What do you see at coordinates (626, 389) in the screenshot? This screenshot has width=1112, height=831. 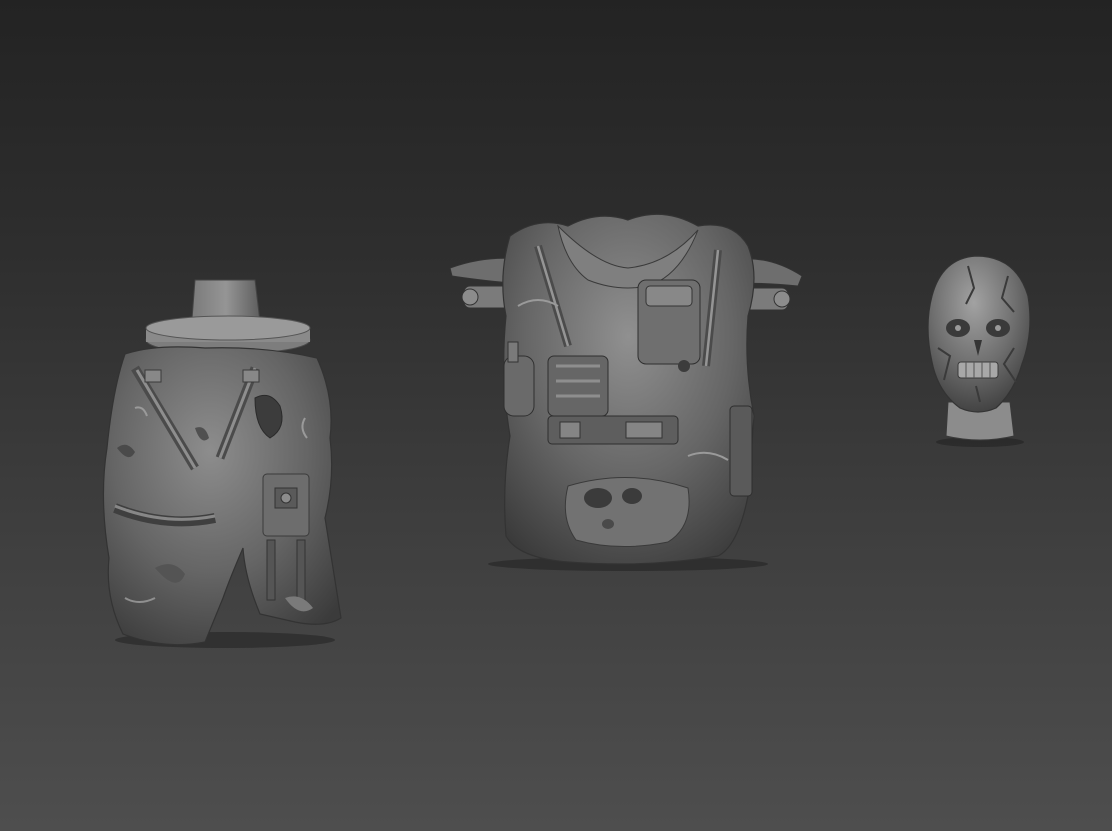 I see `torso-vest-sculpt` at bounding box center [626, 389].